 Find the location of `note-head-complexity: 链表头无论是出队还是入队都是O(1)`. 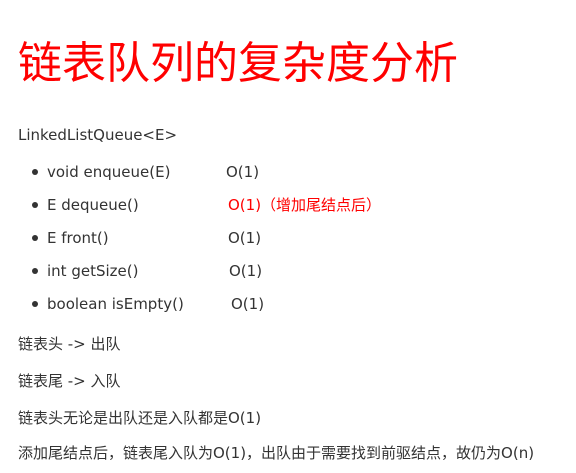

note-head-complexity: 链表头无论是出队还是入队都是O(1) is located at coordinates (140, 418).